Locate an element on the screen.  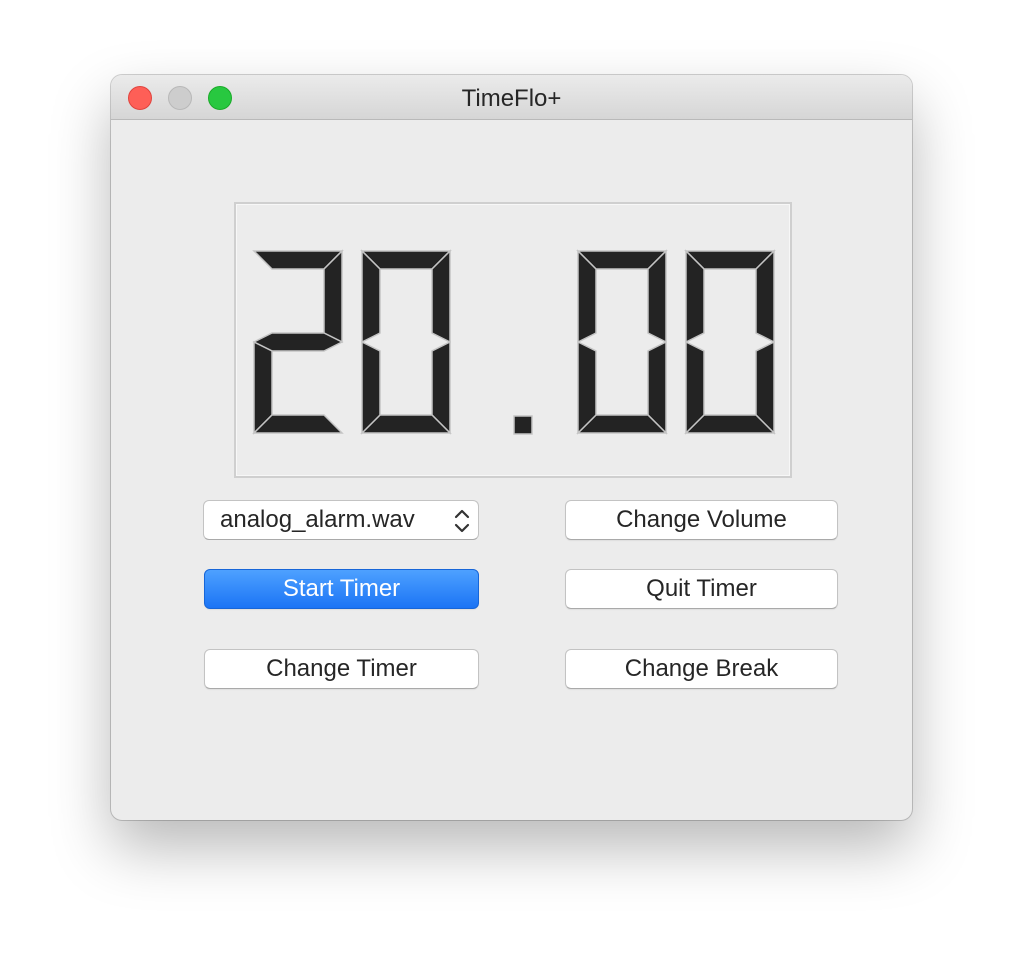
quit-timer-button: Quit Timer is located at coordinates (701, 589).